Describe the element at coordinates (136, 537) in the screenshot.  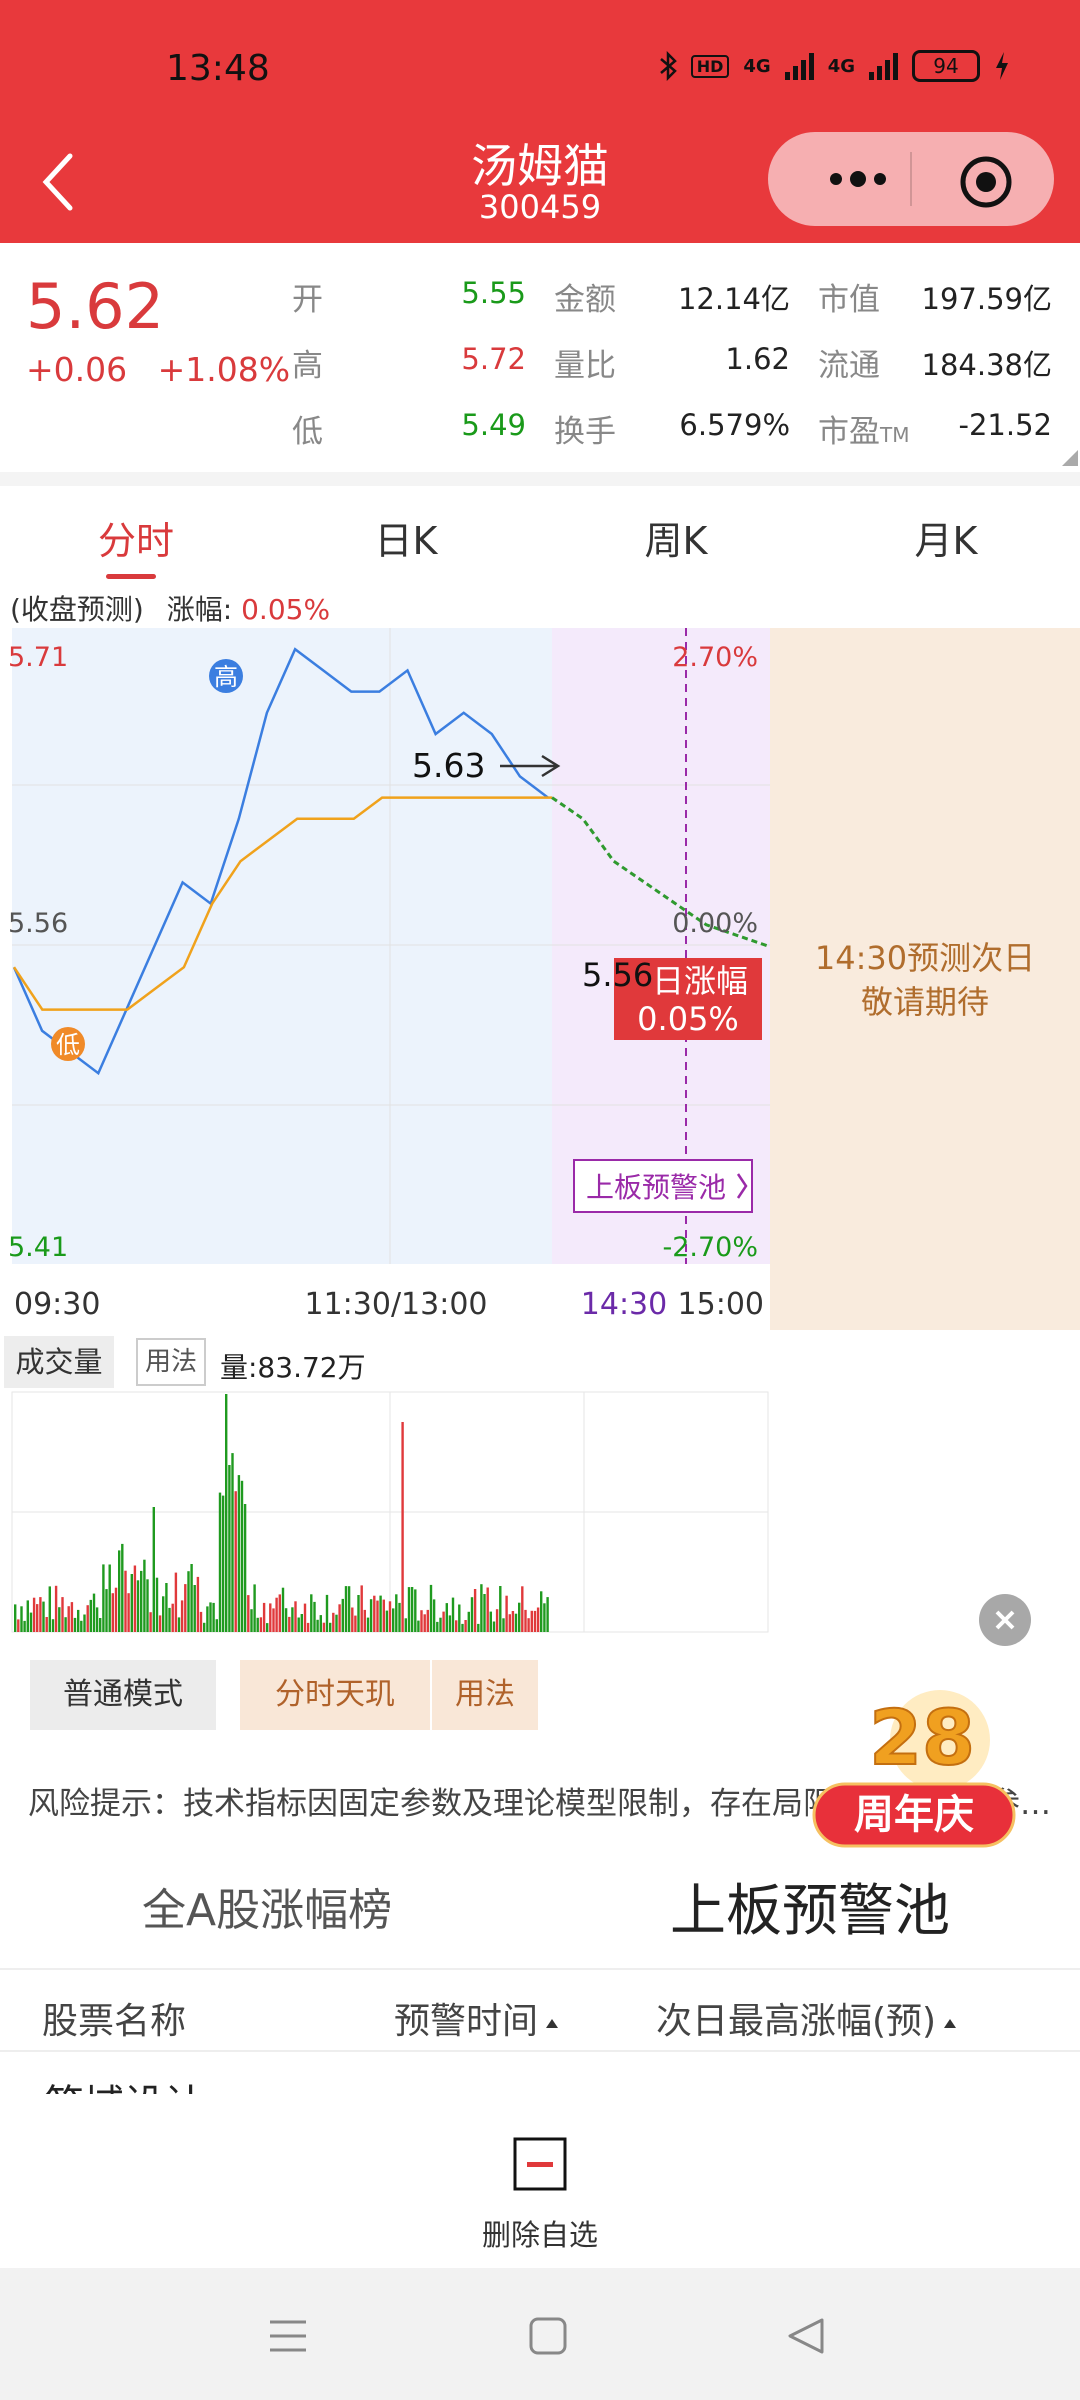
I see `tab-intraday: 分时` at that location.